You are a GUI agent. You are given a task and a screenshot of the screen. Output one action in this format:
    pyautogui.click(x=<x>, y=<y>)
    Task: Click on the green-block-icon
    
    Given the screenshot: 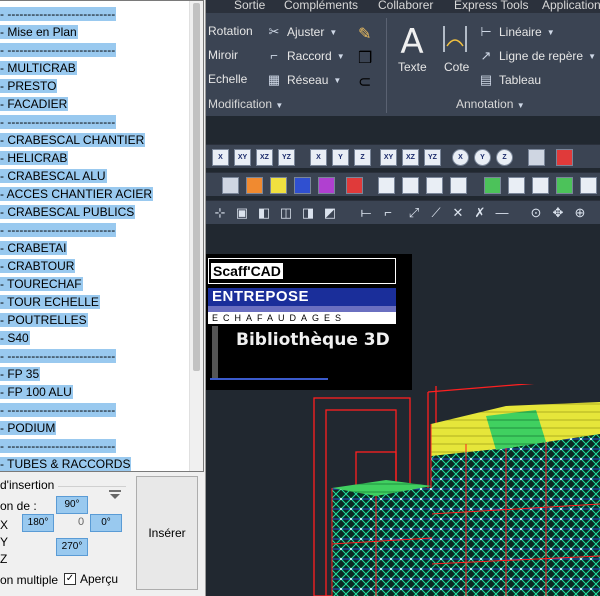 What is the action you would take?
    pyautogui.click(x=492, y=185)
    